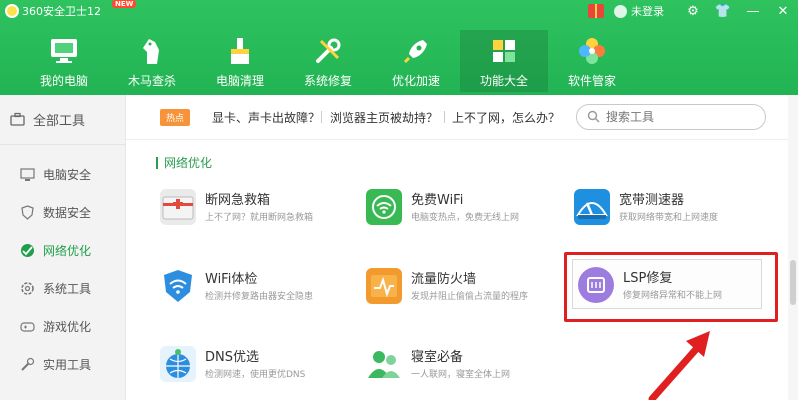  I want to click on flower-icon, so click(592, 51).